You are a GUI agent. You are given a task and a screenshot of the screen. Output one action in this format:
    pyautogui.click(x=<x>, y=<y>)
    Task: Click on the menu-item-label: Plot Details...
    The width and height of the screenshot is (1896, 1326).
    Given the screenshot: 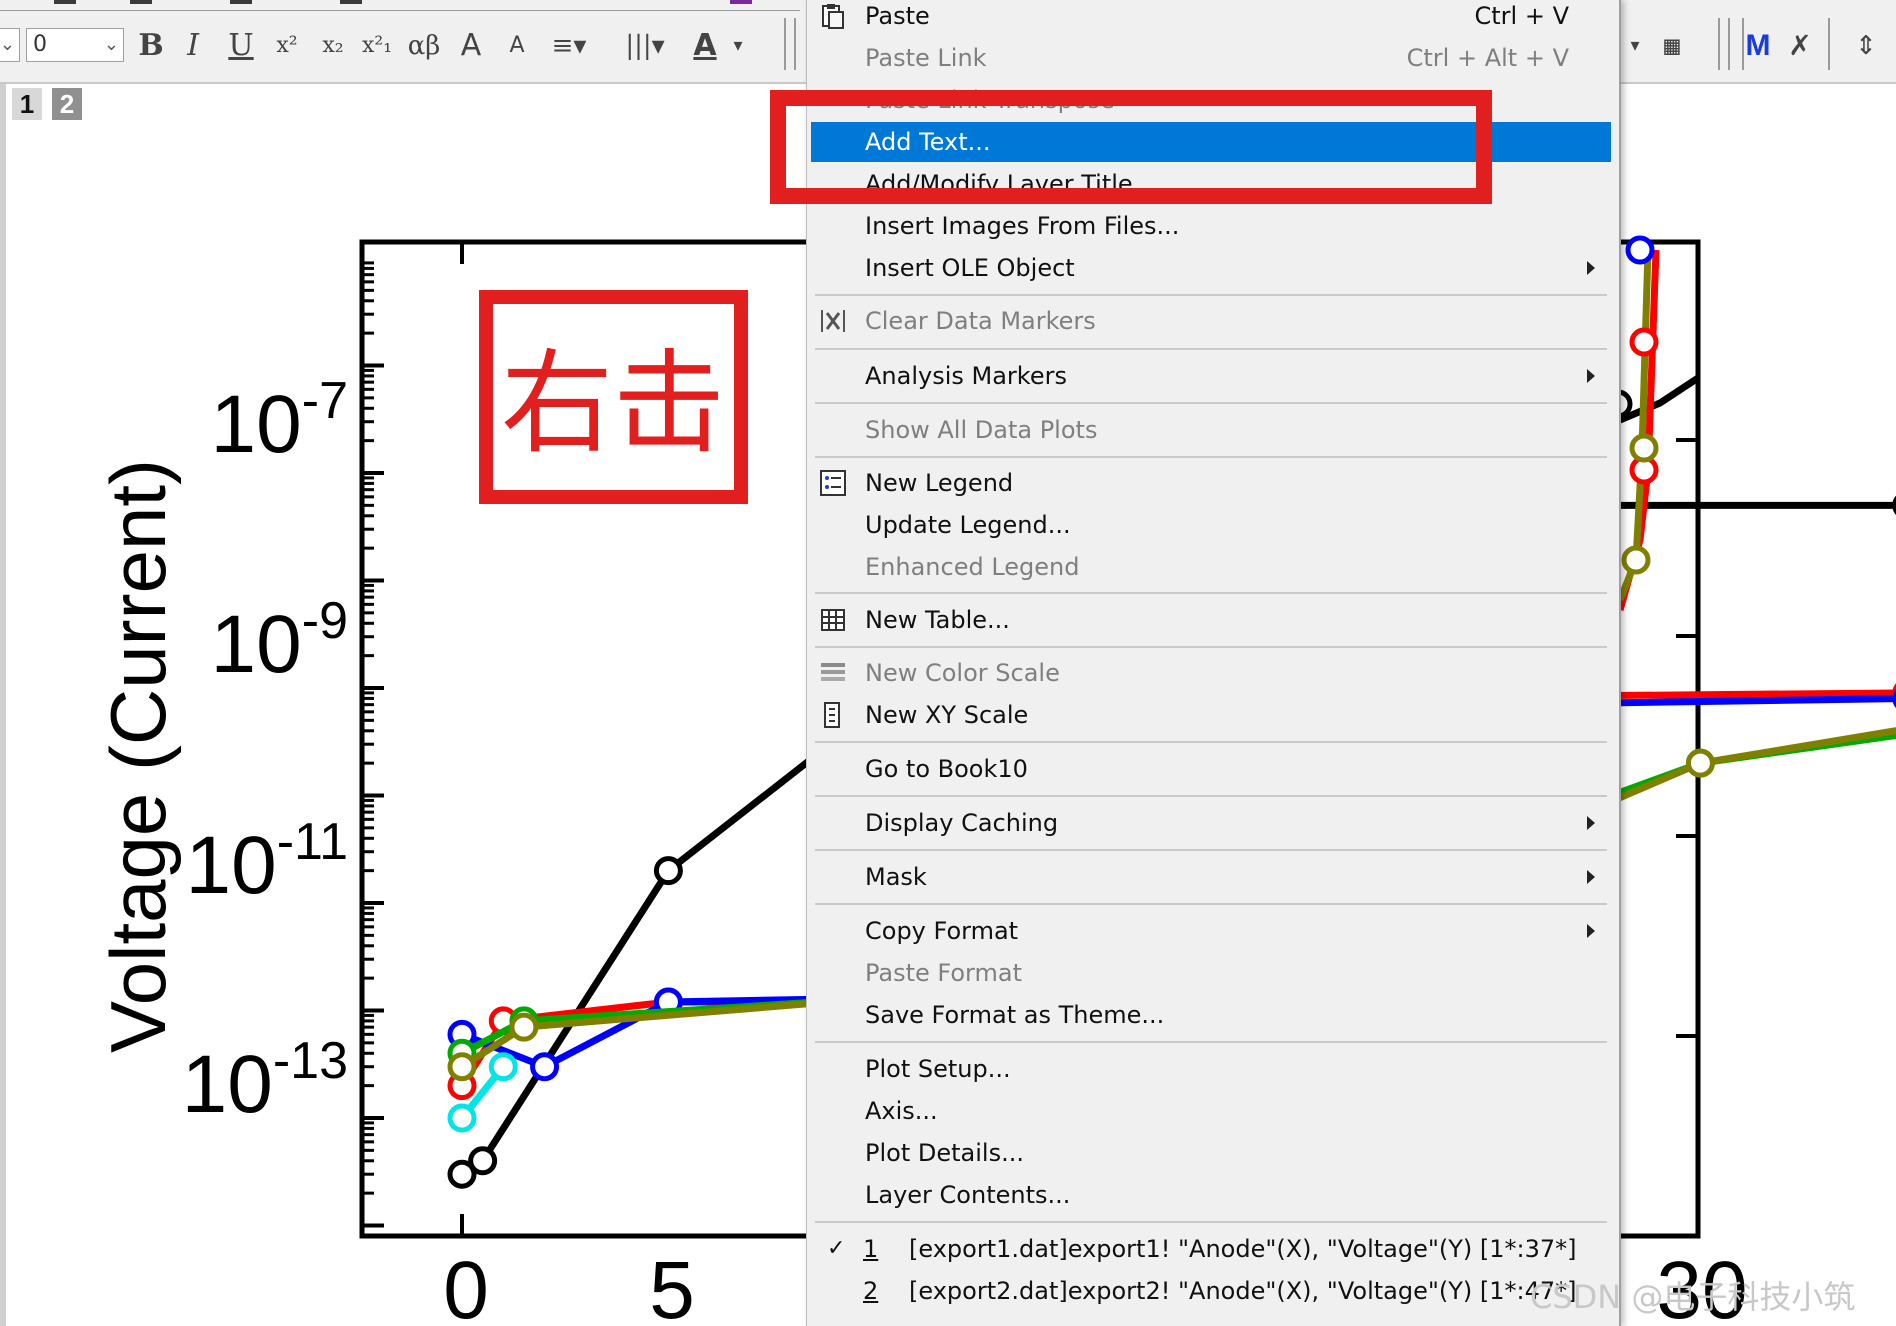 What is the action you would take?
    pyautogui.click(x=944, y=1153)
    